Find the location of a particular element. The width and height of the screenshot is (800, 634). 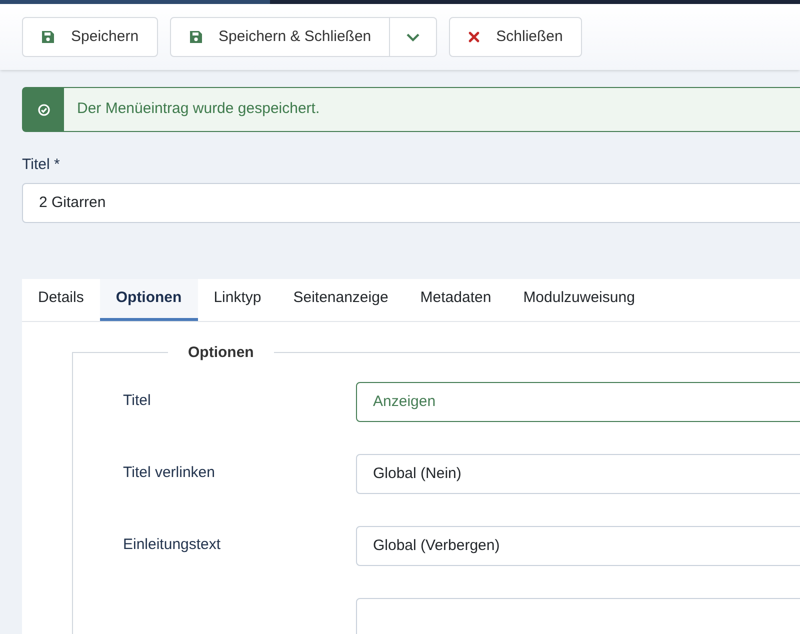

alert-message: Der Menüeintrag wurde gespeichert. is located at coordinates (198, 109).